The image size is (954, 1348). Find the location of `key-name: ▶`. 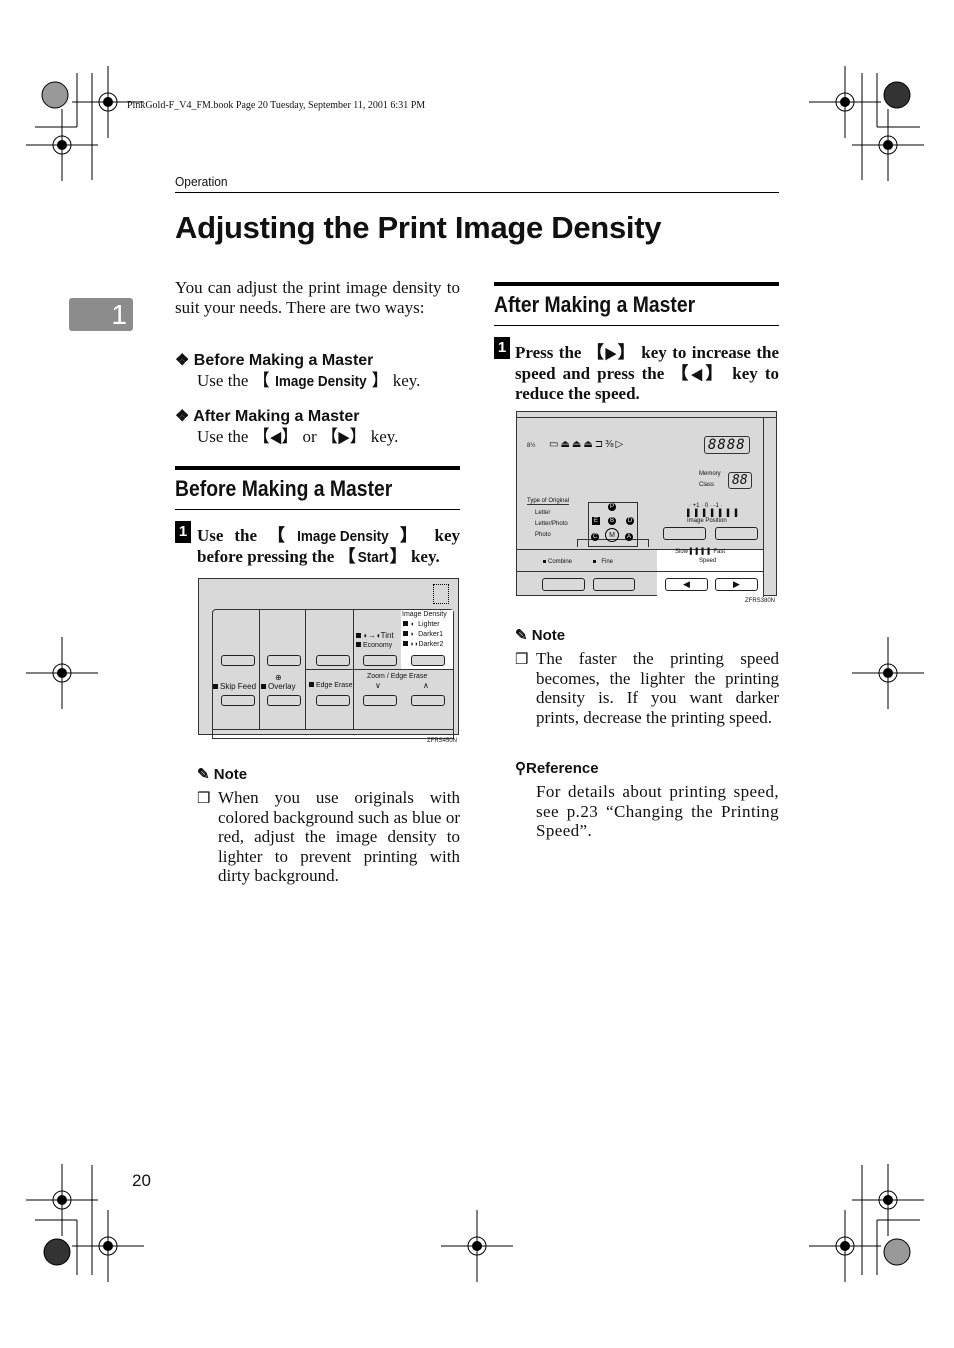

key-name: ▶ is located at coordinates (611, 353).